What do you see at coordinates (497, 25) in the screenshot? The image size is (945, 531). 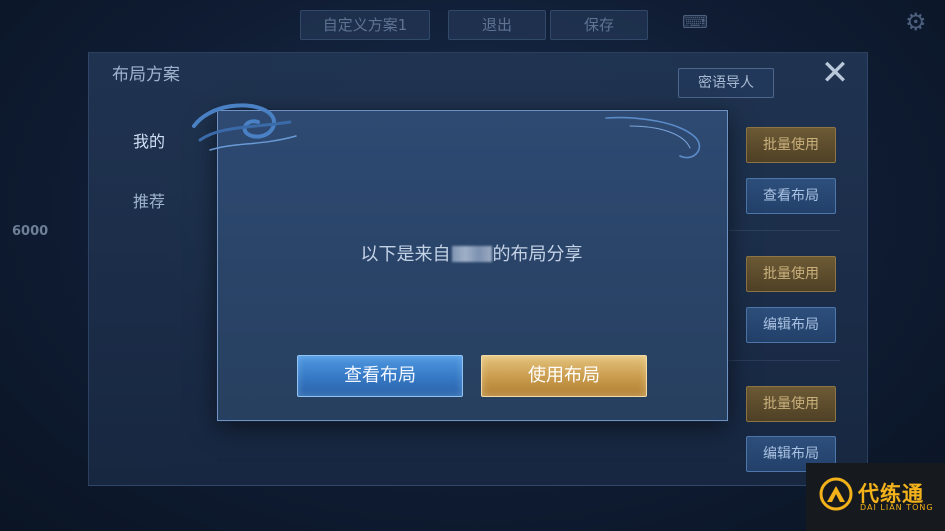 I see `exit-button: 退出` at bounding box center [497, 25].